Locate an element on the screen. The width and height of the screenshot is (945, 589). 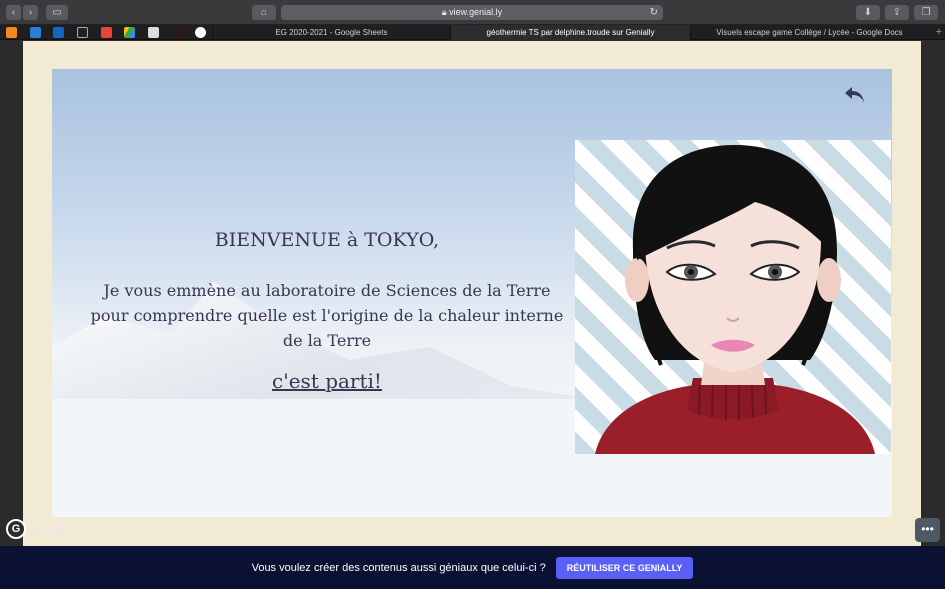
genially-logo: G genially is located at coordinates (38, 529).